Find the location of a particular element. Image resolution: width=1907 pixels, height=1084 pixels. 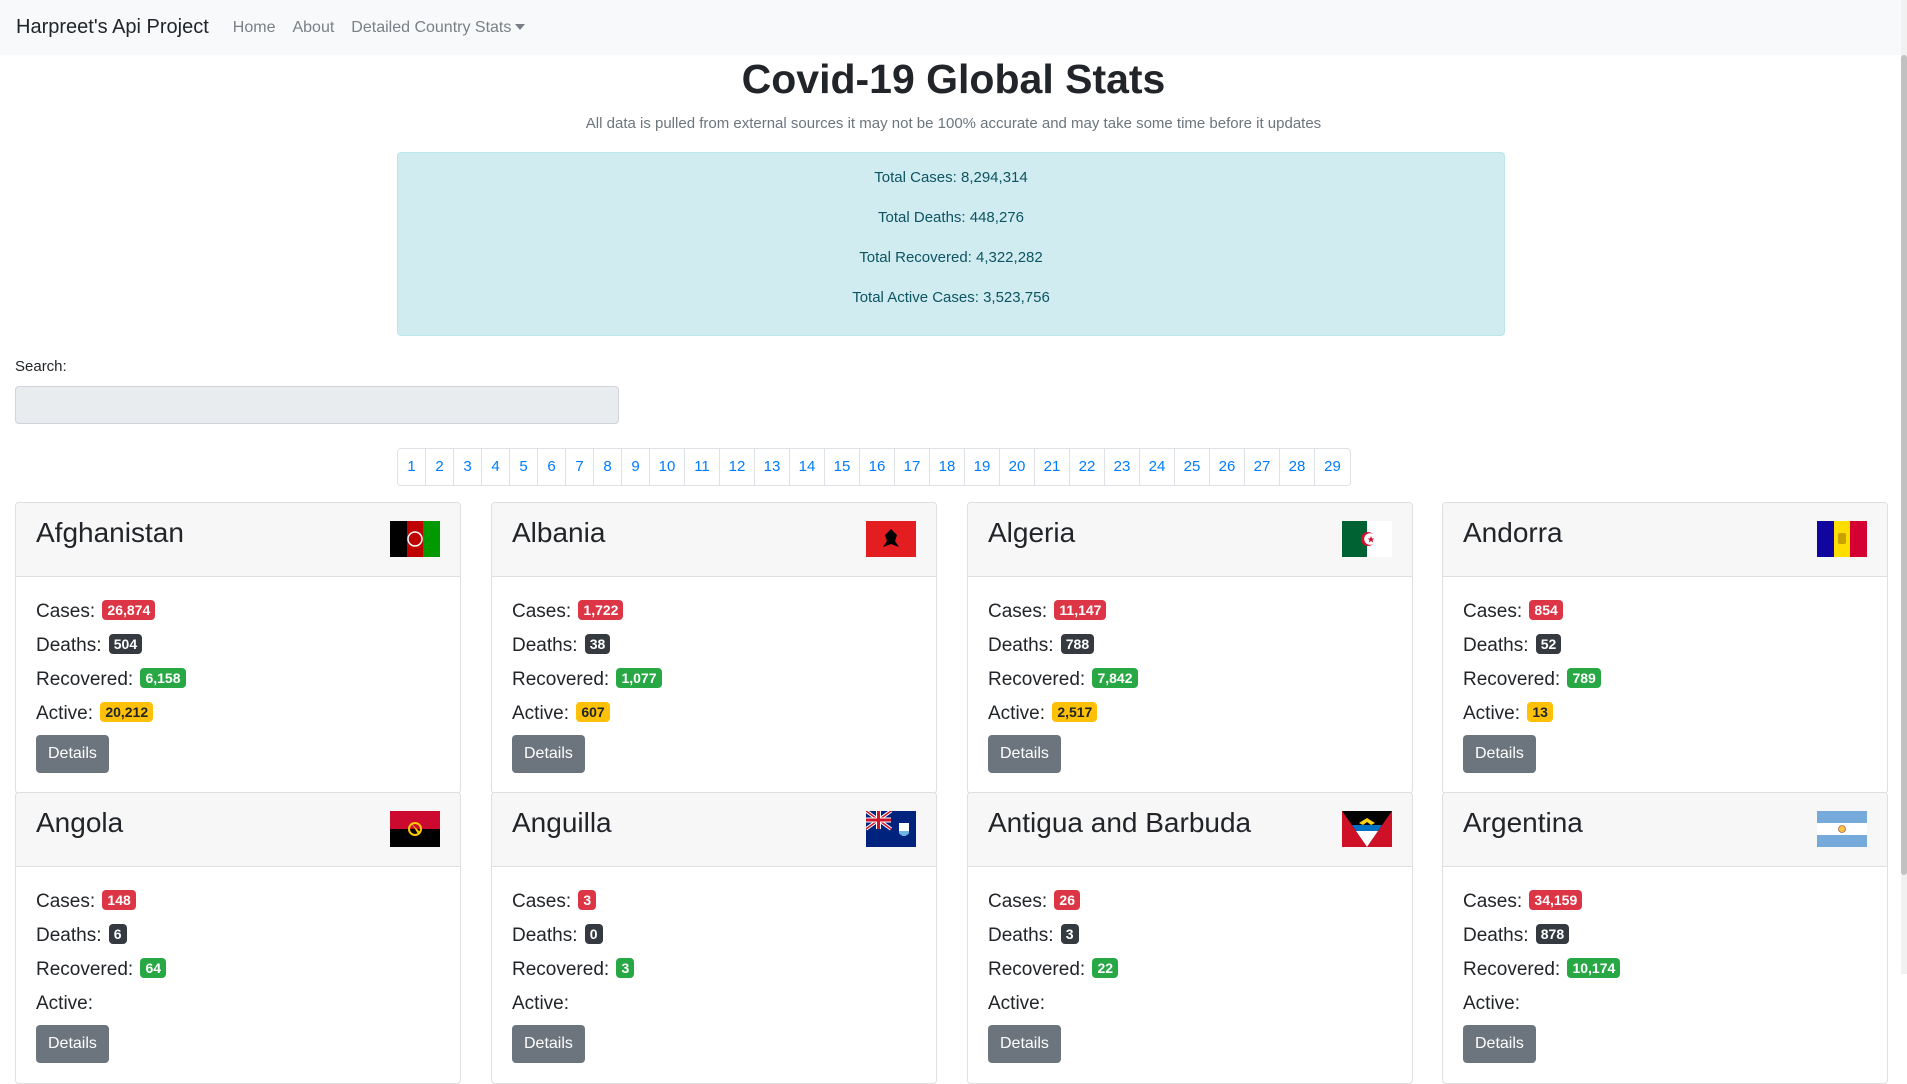

page-link: 27 is located at coordinates (1262, 467).